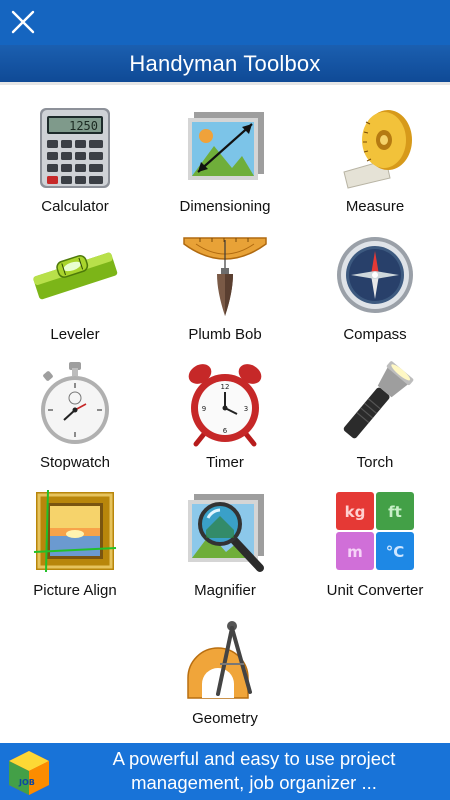 The image size is (450, 800). I want to click on close-icon, so click(23, 22).